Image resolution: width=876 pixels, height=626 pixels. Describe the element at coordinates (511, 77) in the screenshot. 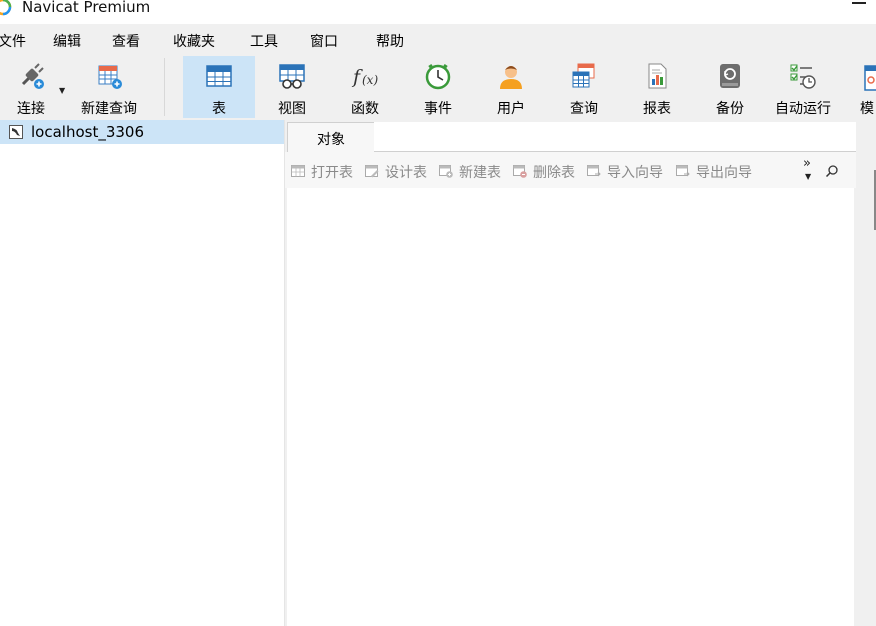

I see `user-icon` at that location.